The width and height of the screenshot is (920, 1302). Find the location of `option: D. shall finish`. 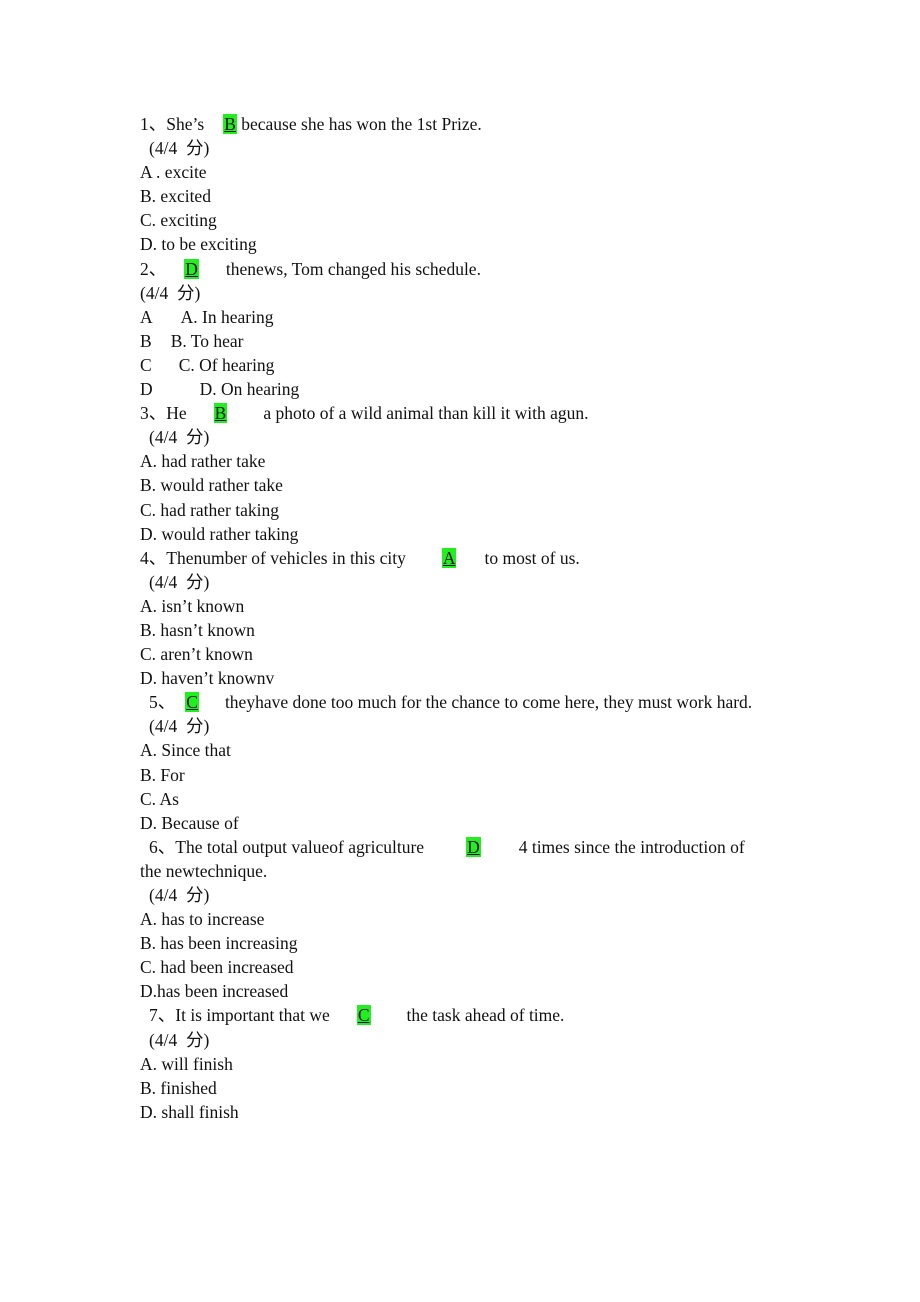

option: D. shall finish is located at coordinates (189, 1111).